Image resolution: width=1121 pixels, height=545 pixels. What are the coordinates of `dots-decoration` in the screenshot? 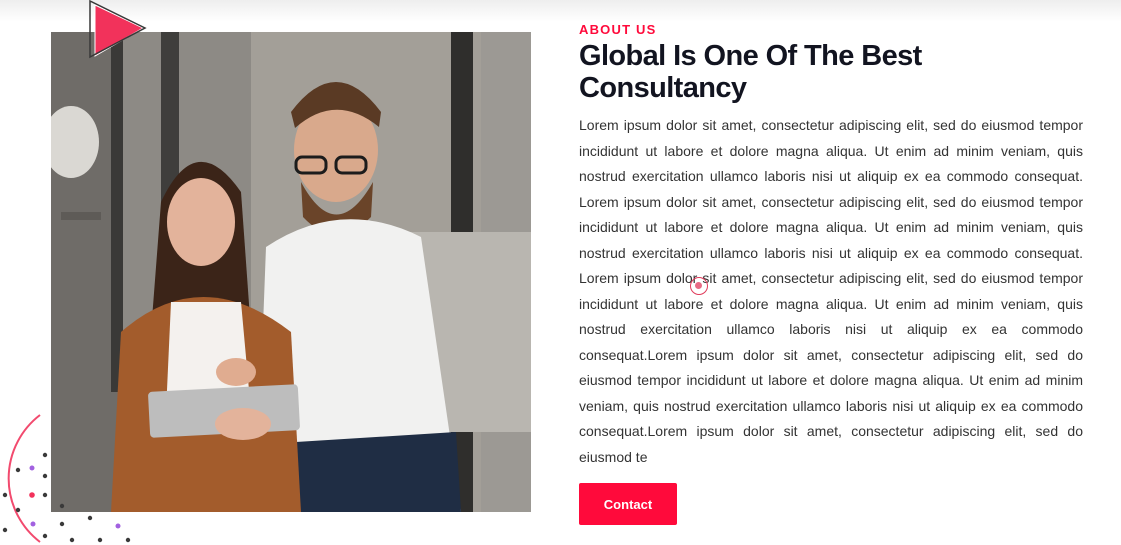 It's located at (66, 497).